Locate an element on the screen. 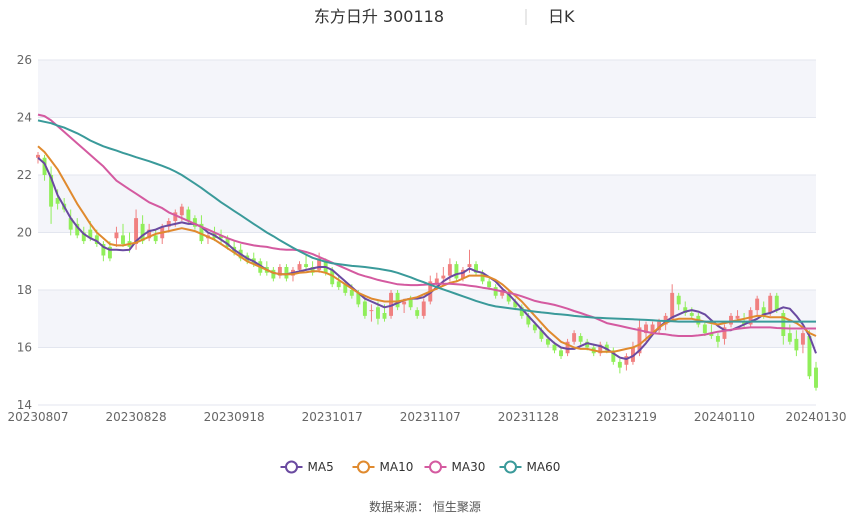 The width and height of the screenshot is (850, 517). chart-title: 东方日升 300118 is located at coordinates (379, 16).